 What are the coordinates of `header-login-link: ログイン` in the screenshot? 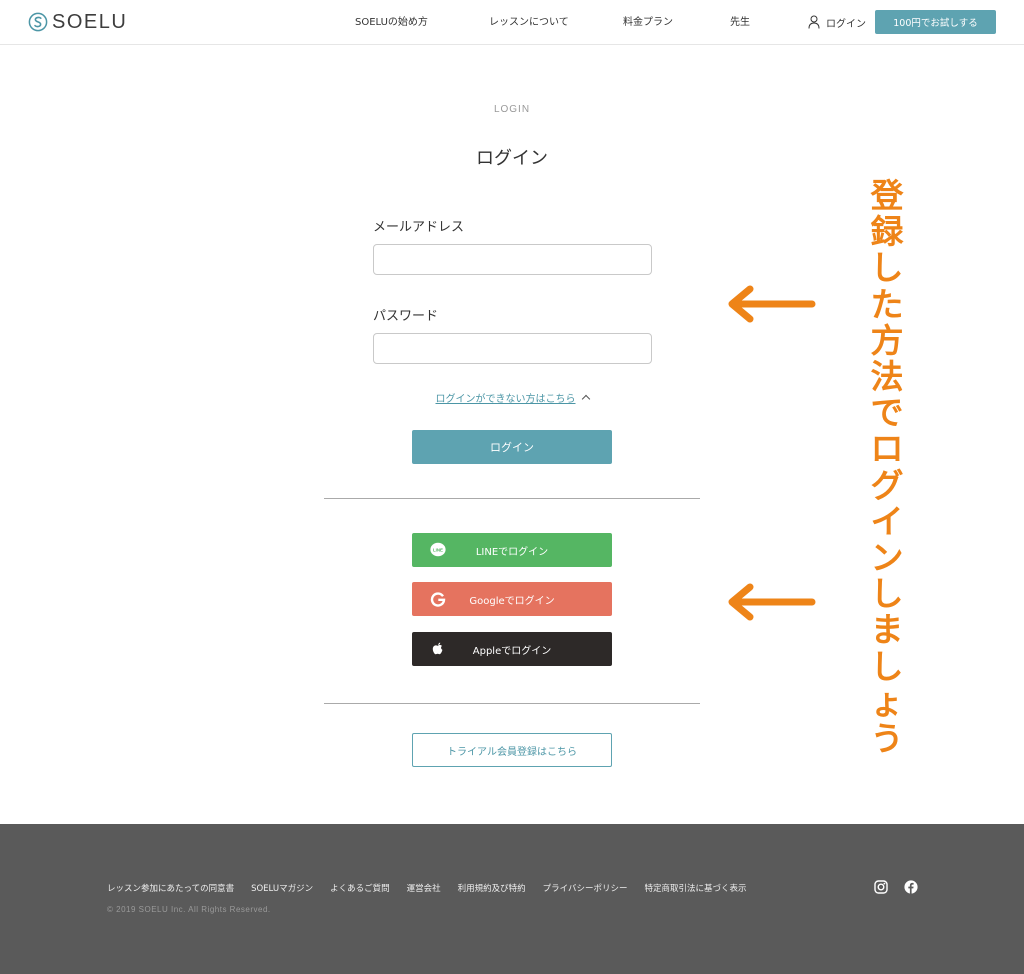 It's located at (837, 22).